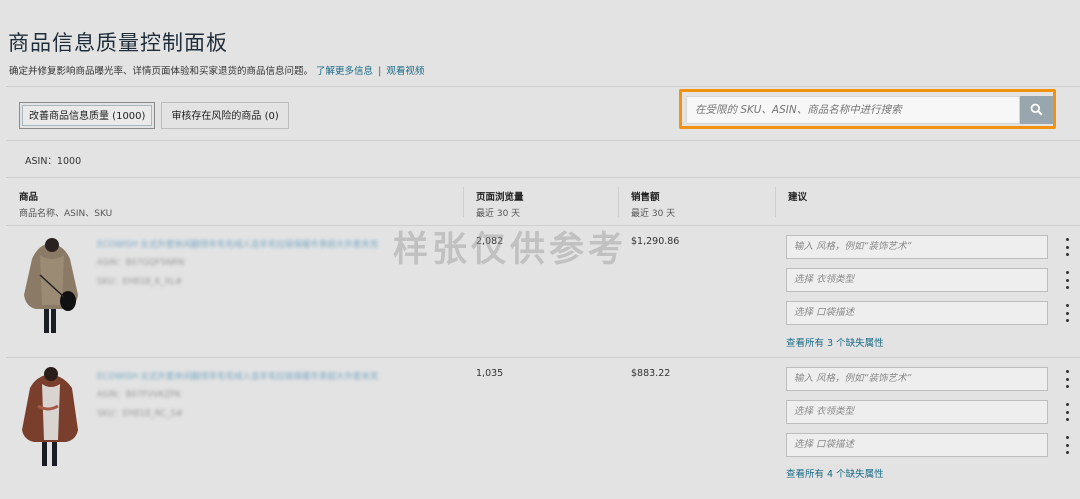 This screenshot has height=499, width=1080. Describe the element at coordinates (645, 197) in the screenshot. I see `col-sales-title: 销售额` at that location.